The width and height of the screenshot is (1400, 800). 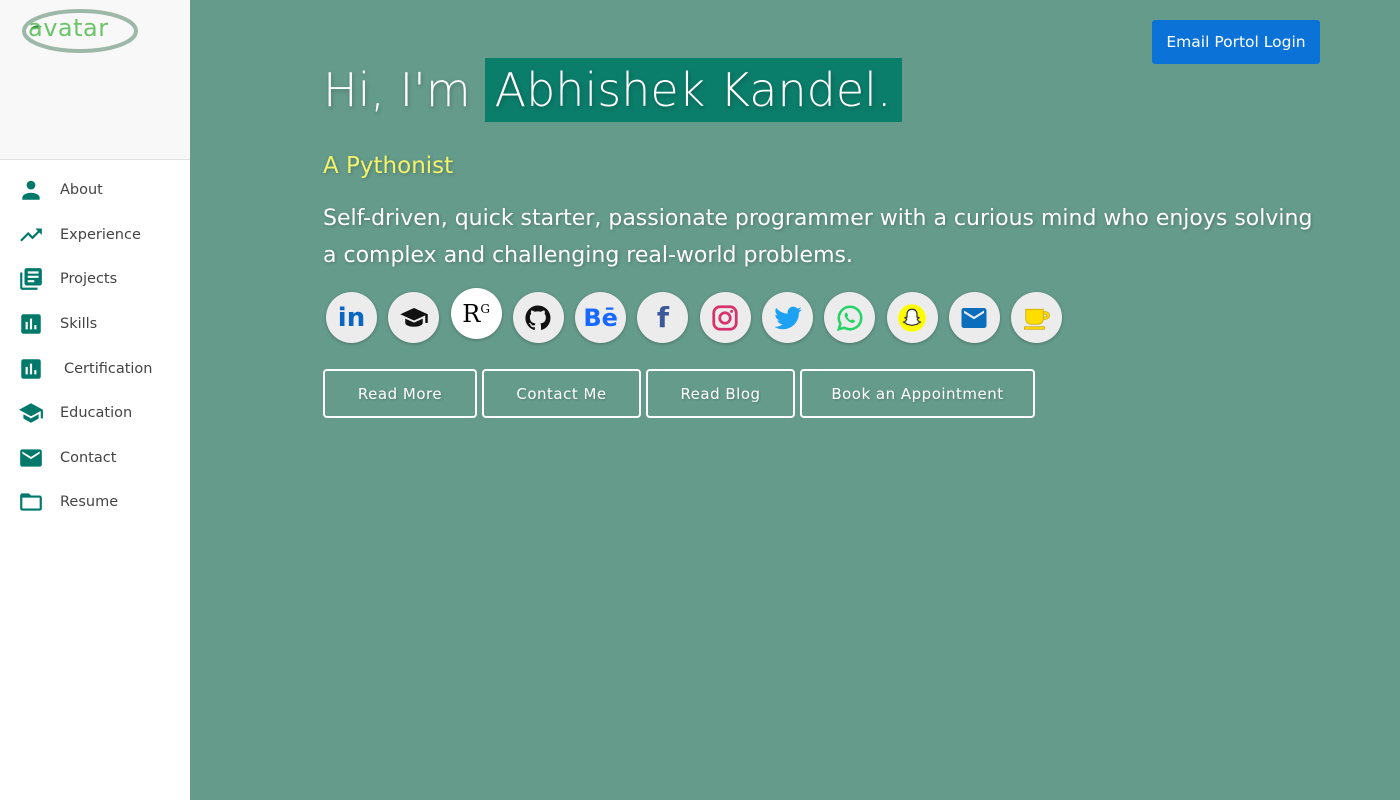 What do you see at coordinates (30, 279) in the screenshot?
I see `library-books-icon` at bounding box center [30, 279].